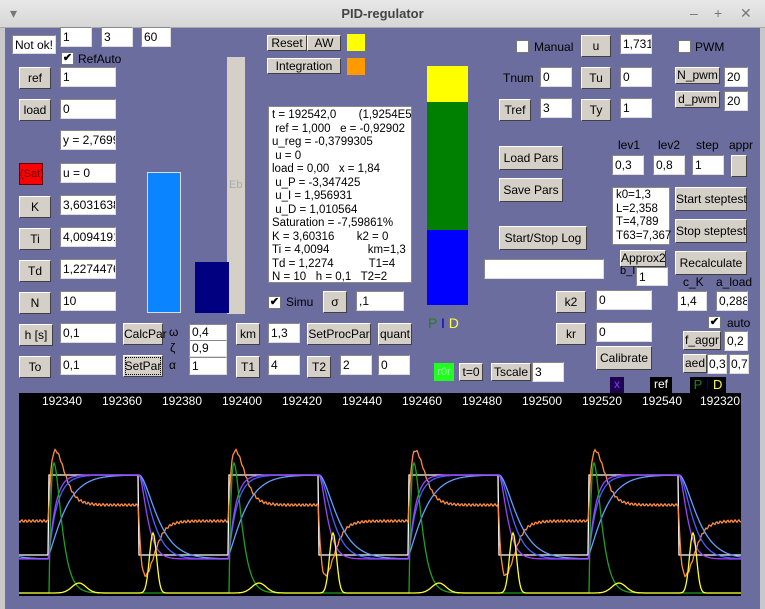  What do you see at coordinates (208, 332) in the screenshot?
I see `omega-input: 0,4` at bounding box center [208, 332].